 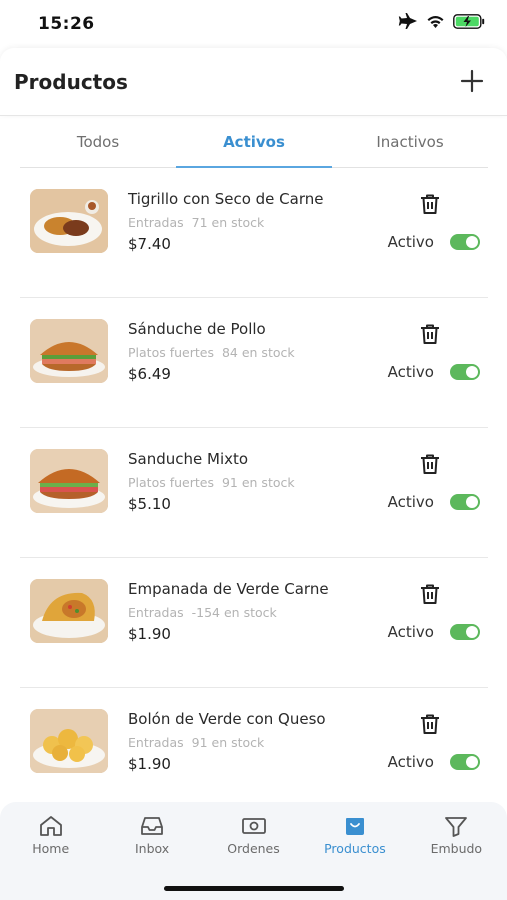 I want to click on status-icons, so click(x=441, y=21).